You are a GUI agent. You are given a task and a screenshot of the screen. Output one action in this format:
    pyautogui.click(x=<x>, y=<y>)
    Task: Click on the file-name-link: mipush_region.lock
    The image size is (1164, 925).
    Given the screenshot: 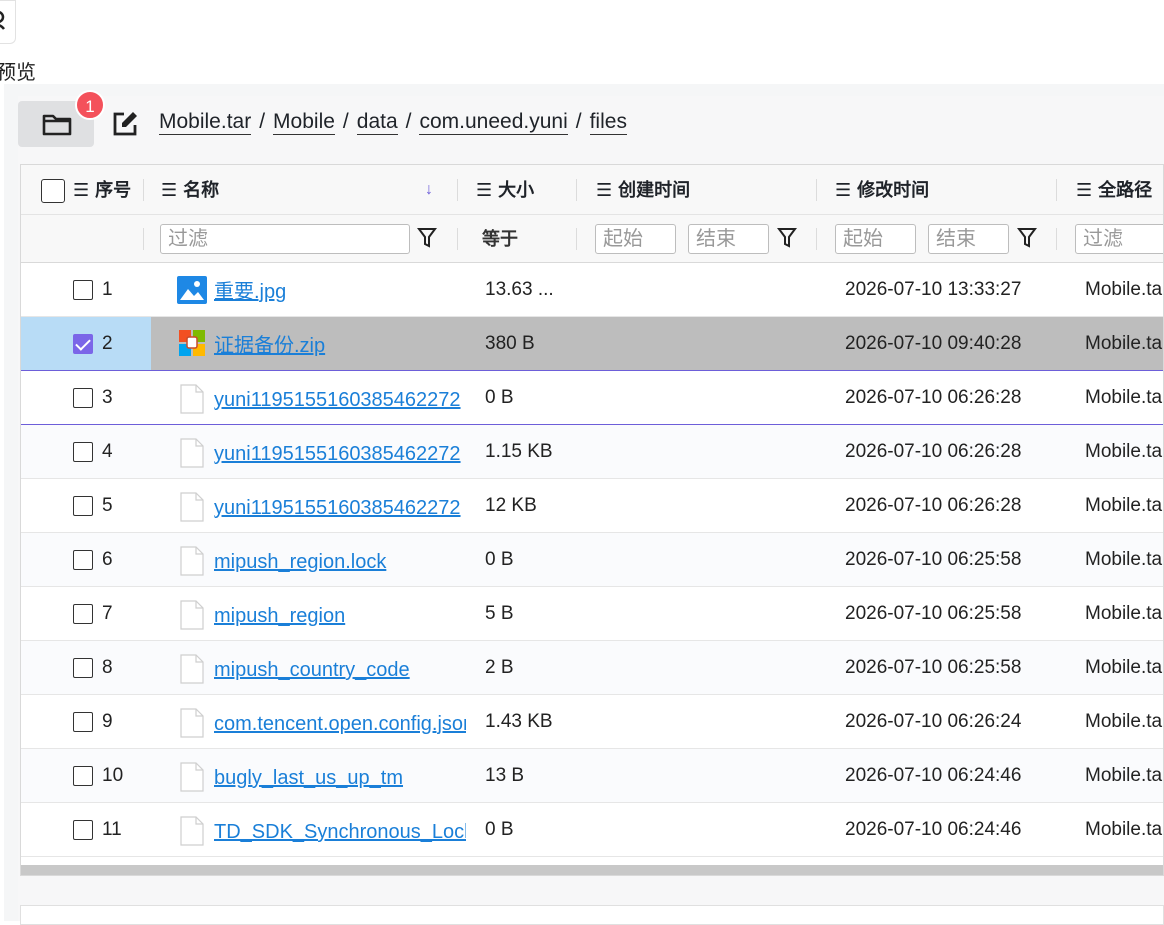 What is the action you would take?
    pyautogui.click(x=300, y=562)
    